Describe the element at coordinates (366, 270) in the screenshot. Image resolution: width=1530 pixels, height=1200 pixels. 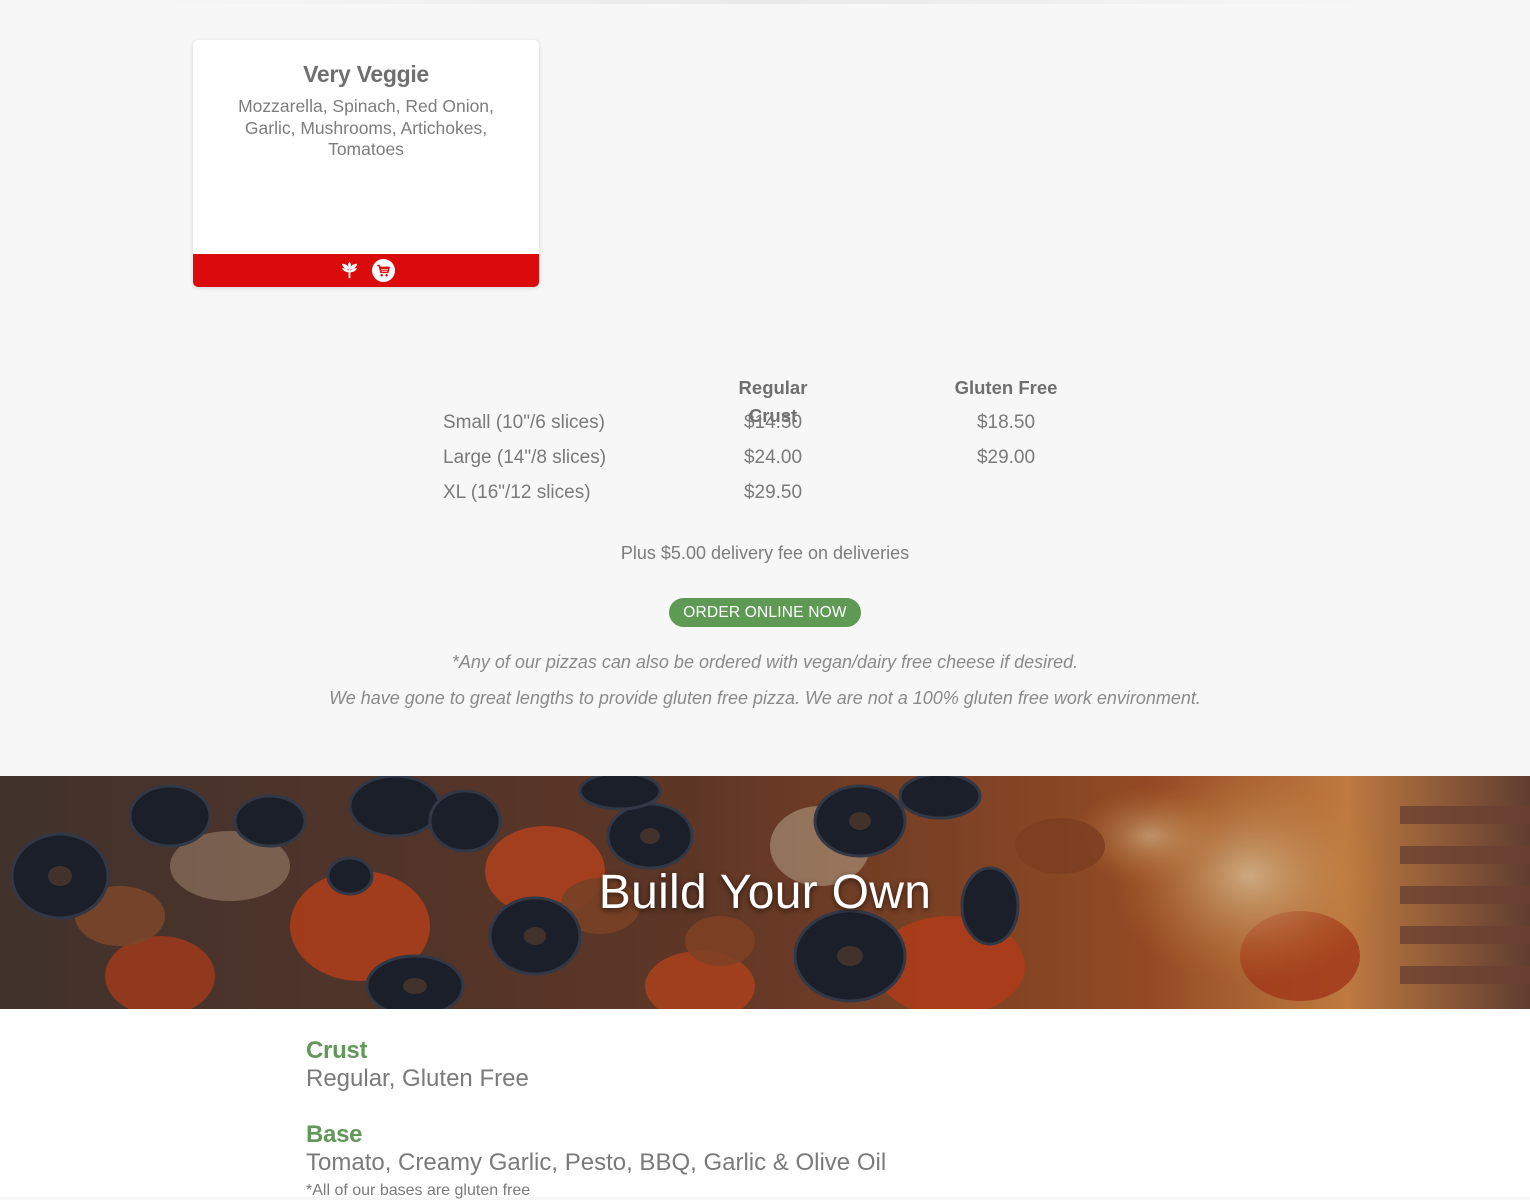
I see `card-footer` at that location.